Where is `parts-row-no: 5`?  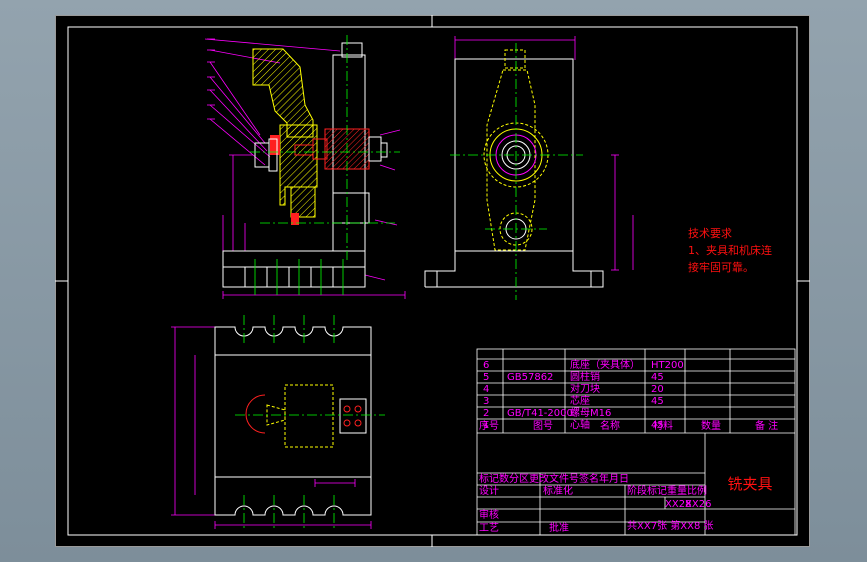
parts-row-no: 5 is located at coordinates (486, 377).